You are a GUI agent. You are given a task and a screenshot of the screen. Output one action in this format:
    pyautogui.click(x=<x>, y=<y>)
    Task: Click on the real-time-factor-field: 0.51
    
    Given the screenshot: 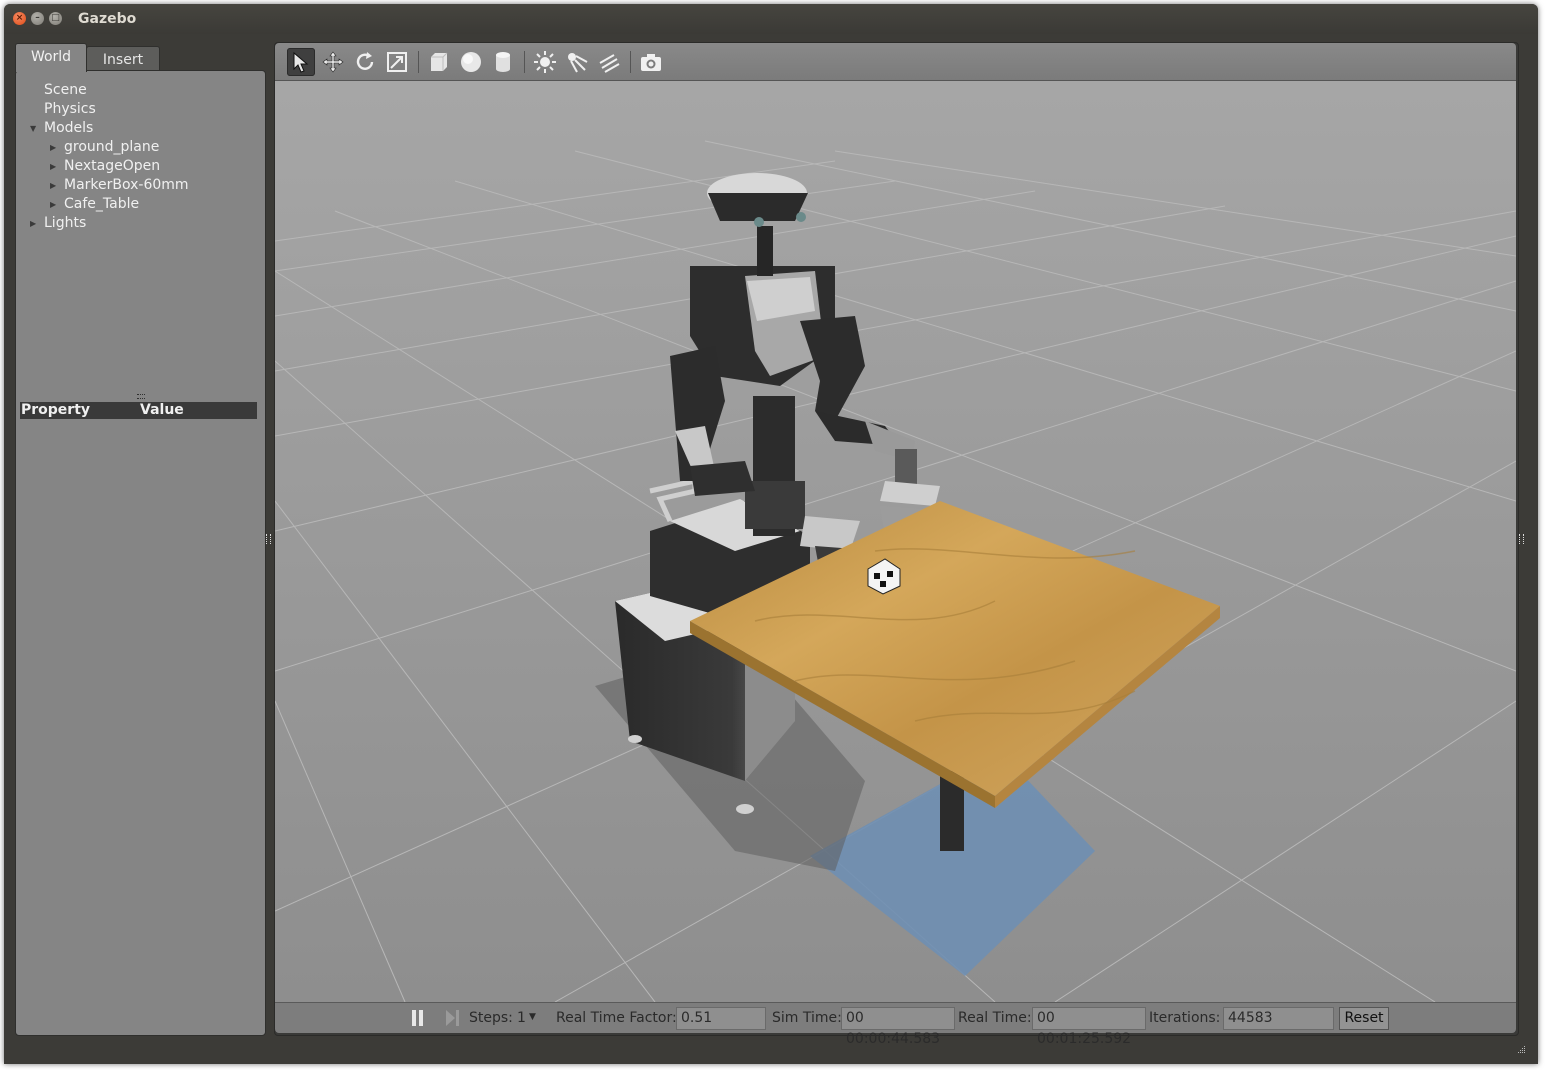 What is the action you would take?
    pyautogui.click(x=721, y=1018)
    